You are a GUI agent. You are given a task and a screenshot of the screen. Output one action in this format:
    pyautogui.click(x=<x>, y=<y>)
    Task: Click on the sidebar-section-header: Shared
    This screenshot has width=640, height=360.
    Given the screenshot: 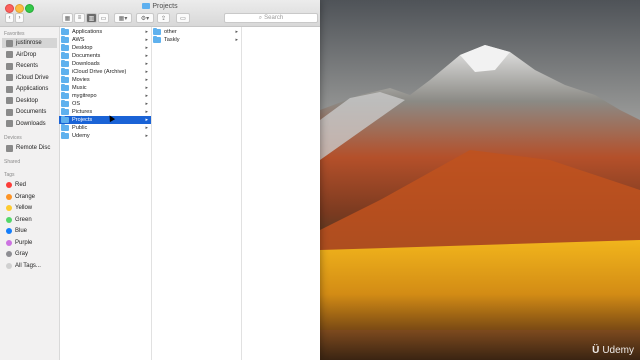 What is the action you would take?
    pyautogui.click(x=12, y=162)
    